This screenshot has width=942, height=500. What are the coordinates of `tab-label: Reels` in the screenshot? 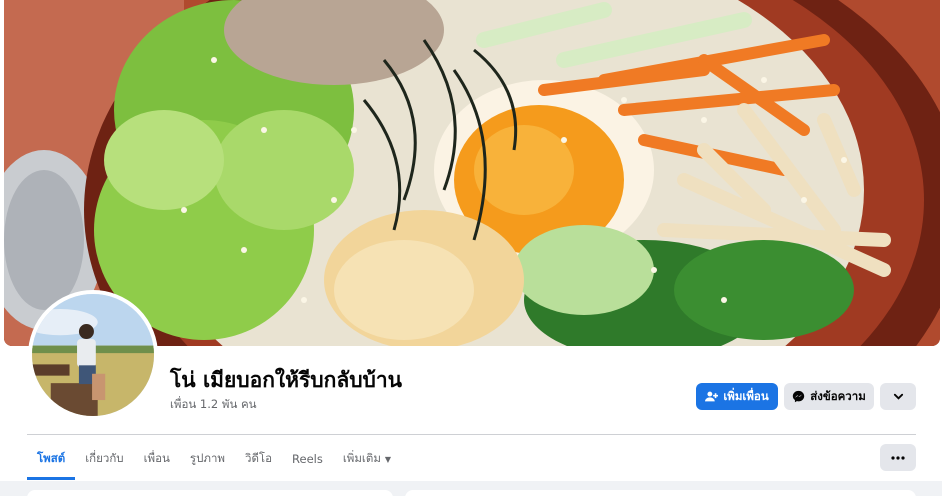 It's located at (307, 459).